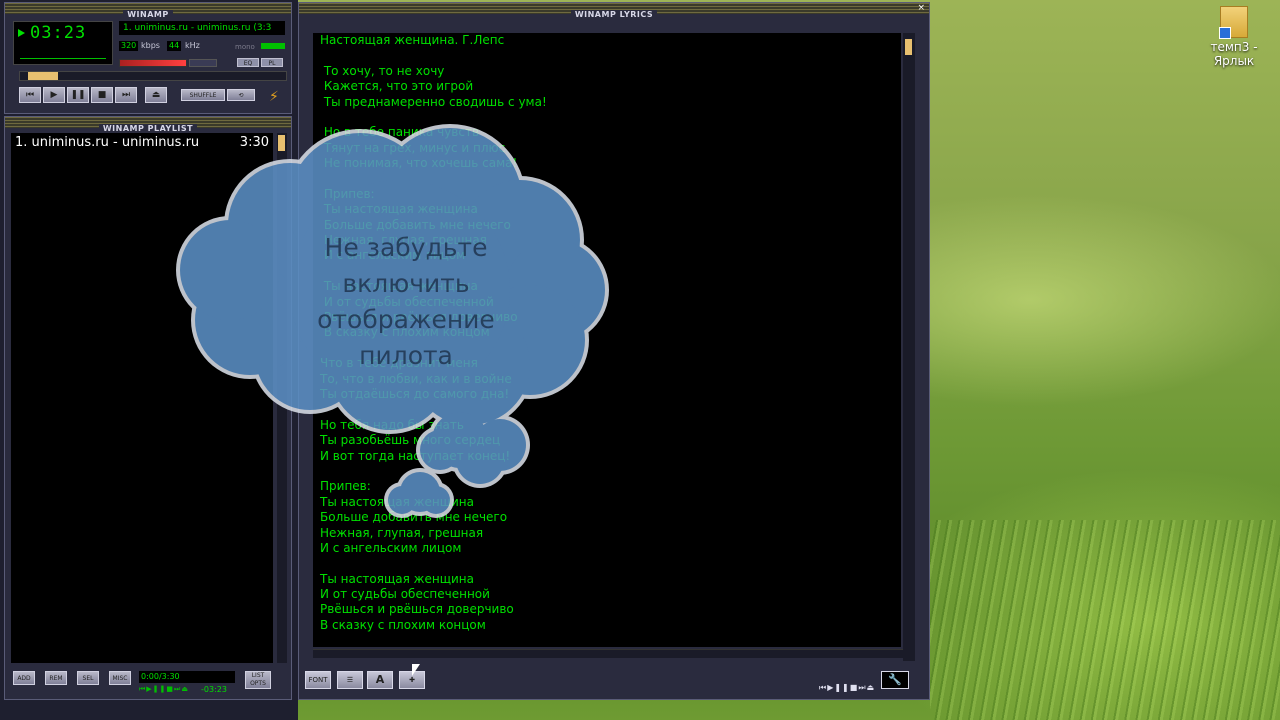 The height and width of the screenshot is (720, 1280). I want to click on lyrics-line: Ты преднамеренно сводишь с ума!, so click(433, 101).